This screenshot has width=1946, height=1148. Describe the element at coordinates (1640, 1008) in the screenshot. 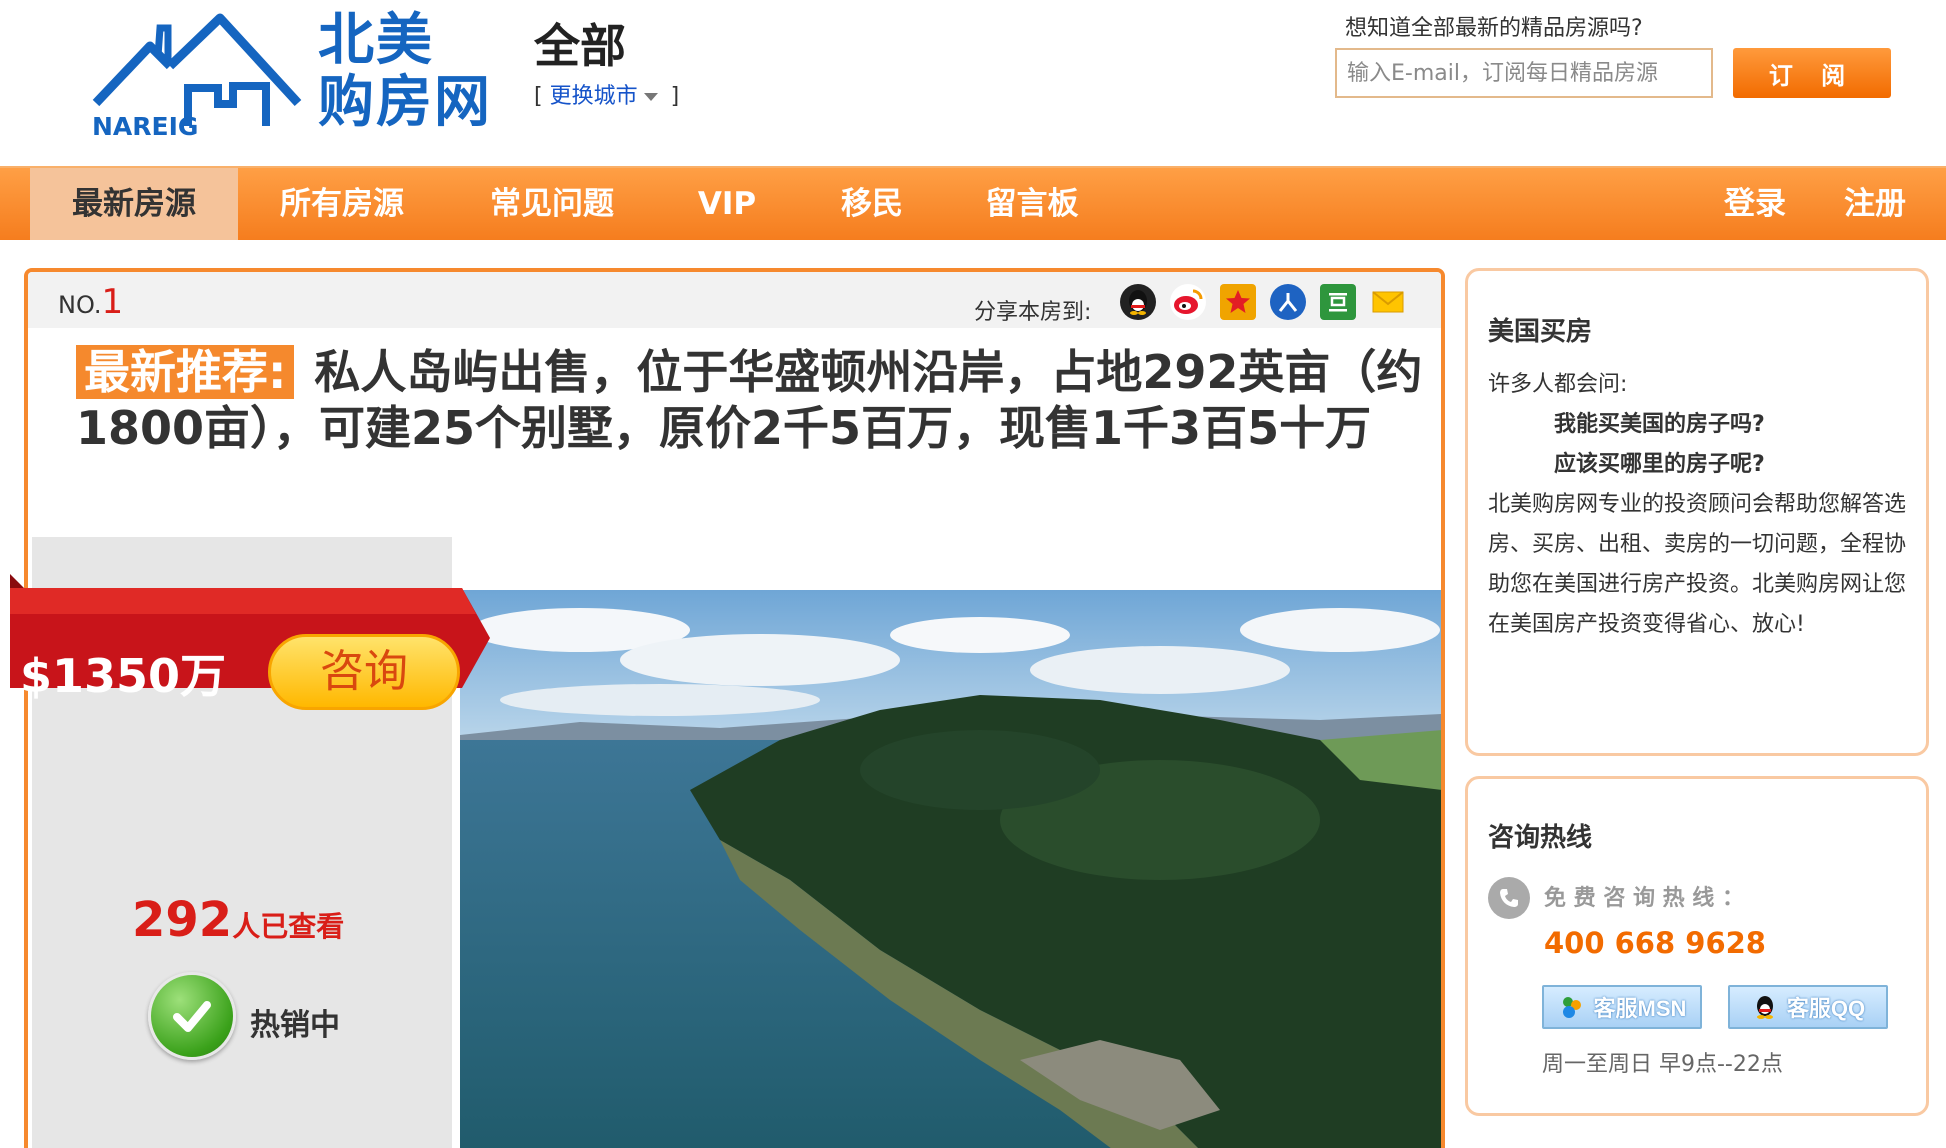

I see `msn-service-label: 客服MSN` at that location.